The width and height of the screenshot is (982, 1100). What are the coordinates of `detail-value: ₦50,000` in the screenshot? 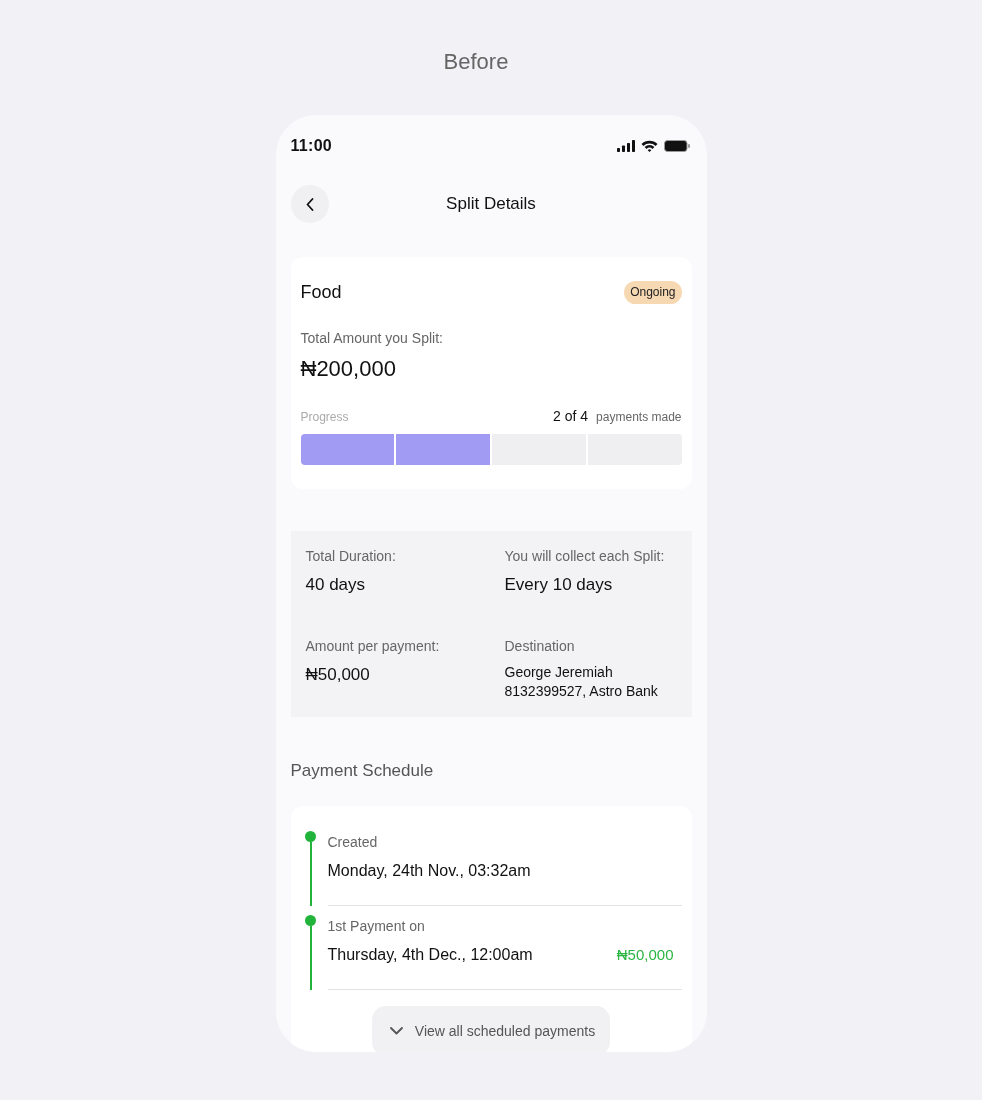 It's located at (338, 675).